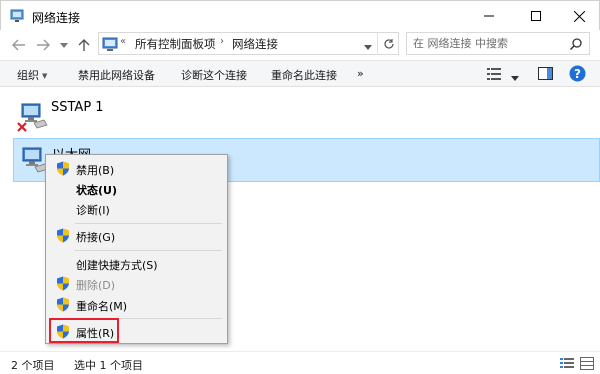 Image resolution: width=600 pixels, height=374 pixels. I want to click on preview-pane-icon, so click(545, 73).